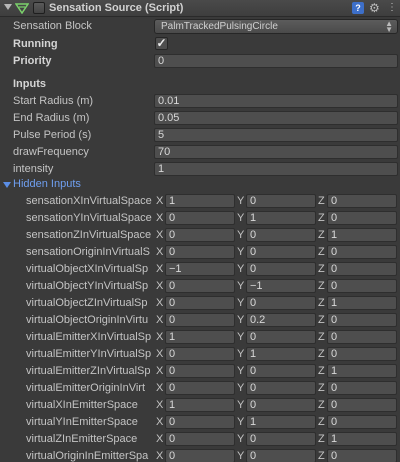 This screenshot has width=400, height=462. I want to click on sensation-block-dropdown: PalmTrackedPulsingCircle ▲ ▼, so click(276, 26).